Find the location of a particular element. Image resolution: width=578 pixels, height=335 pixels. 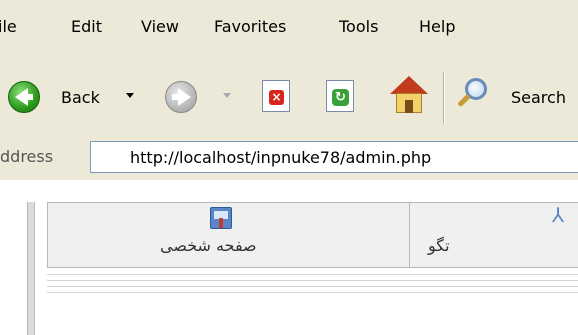

menu-item-help: Help is located at coordinates (437, 27).